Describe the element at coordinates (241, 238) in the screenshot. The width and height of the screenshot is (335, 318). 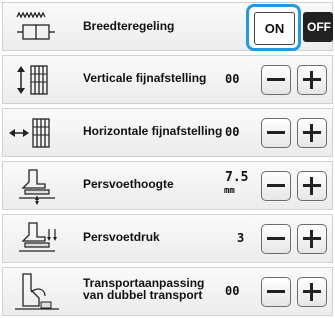
I see `presser-foot-pressure-value: 3` at that location.